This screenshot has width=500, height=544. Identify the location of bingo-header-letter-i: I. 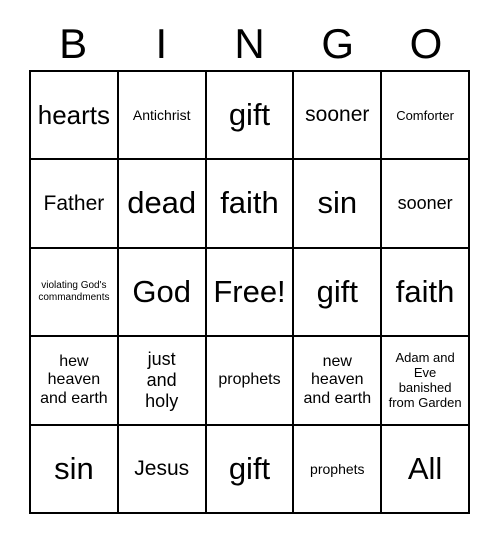
(161, 43).